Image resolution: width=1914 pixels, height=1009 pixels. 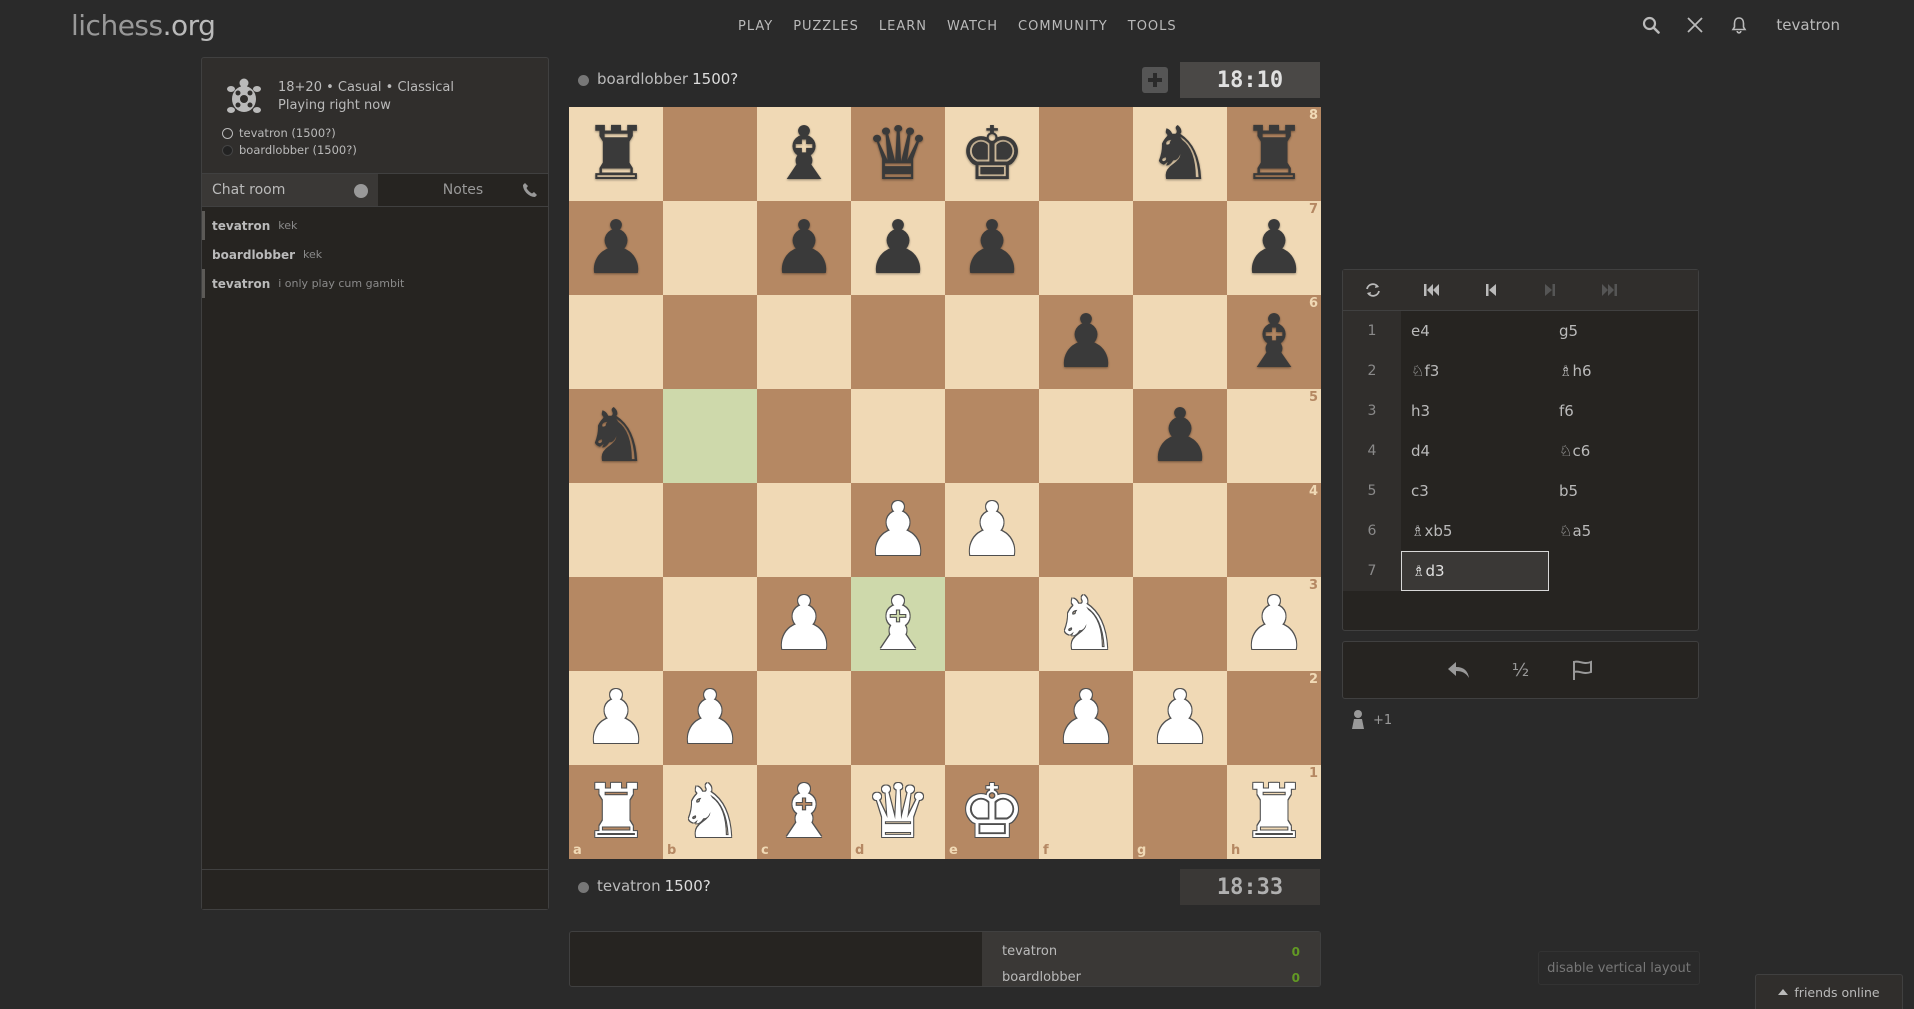 I want to click on square-e5, so click(x=992, y=436).